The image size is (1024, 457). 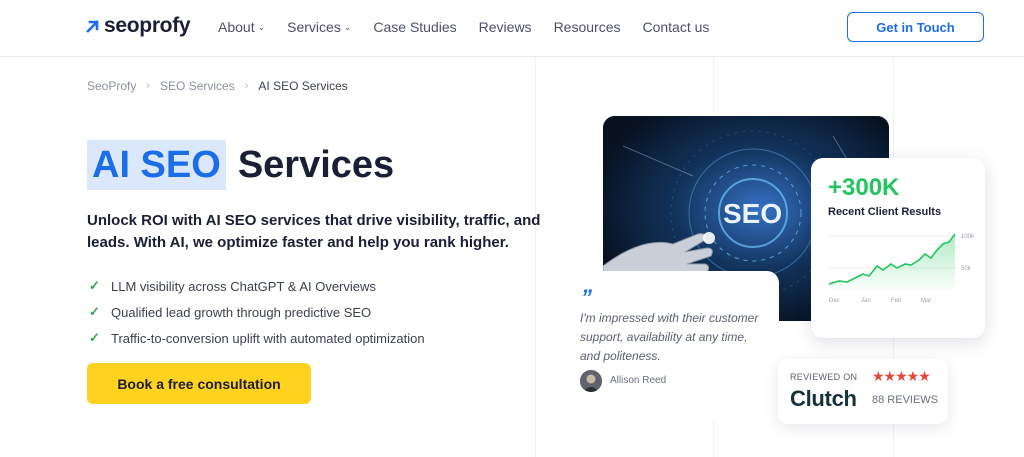 I want to click on nav-item-label: Resources, so click(x=587, y=27).